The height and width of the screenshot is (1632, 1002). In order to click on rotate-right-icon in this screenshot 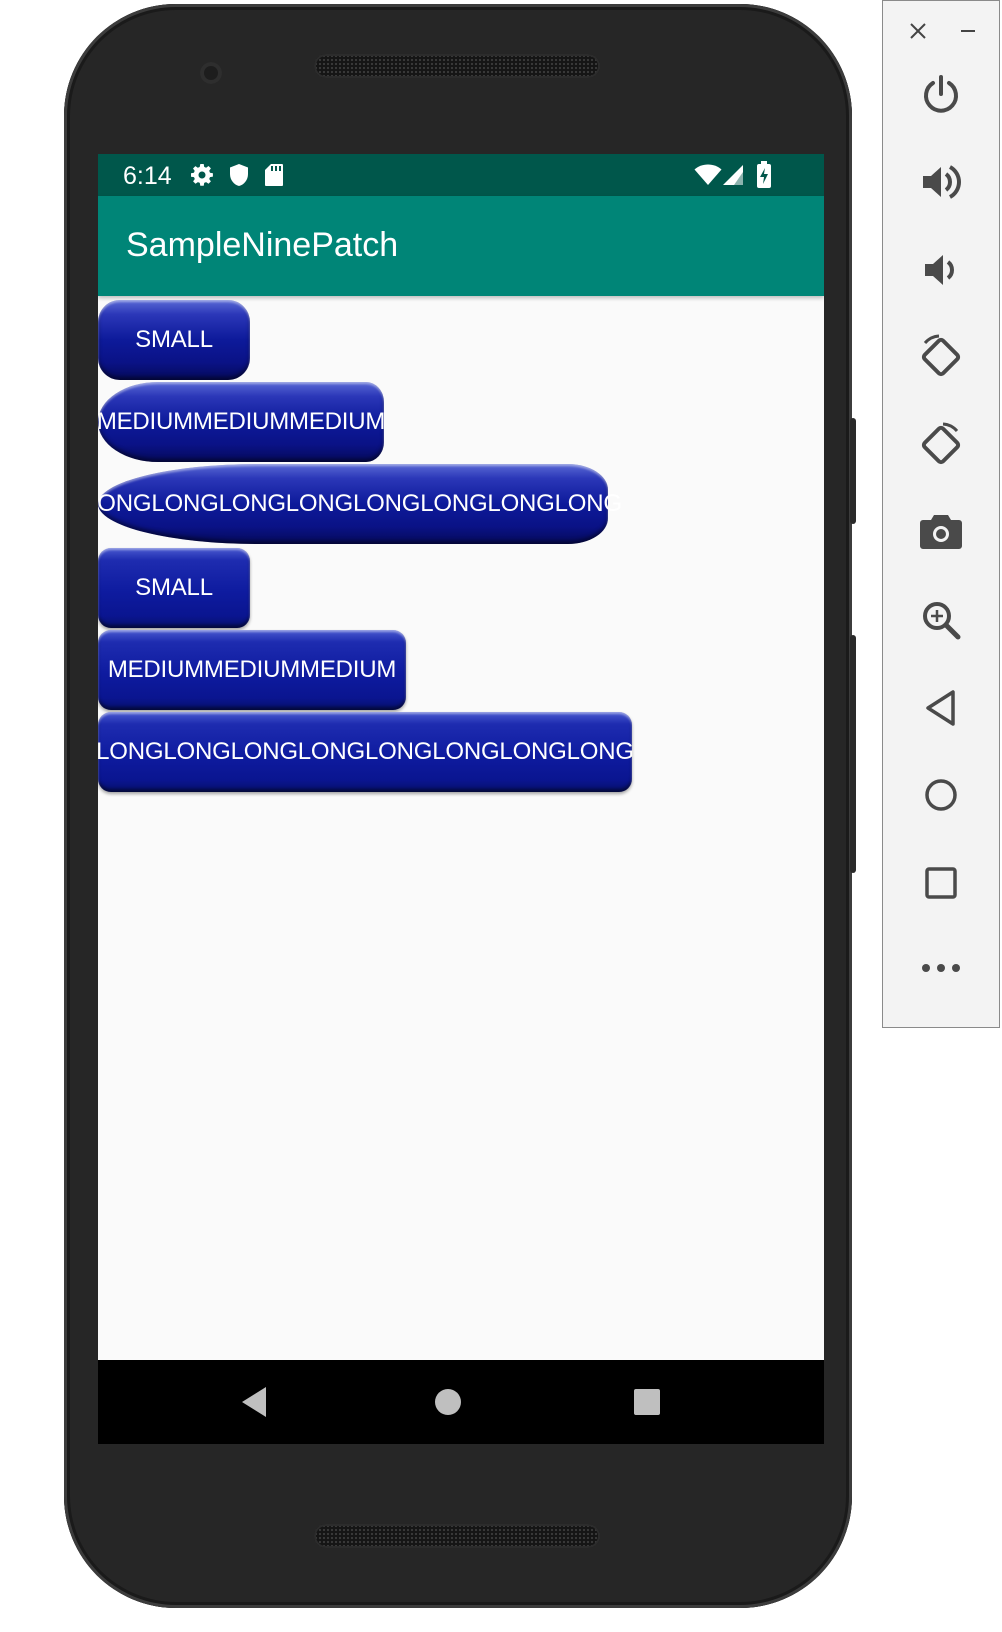, I will do `click(941, 445)`.